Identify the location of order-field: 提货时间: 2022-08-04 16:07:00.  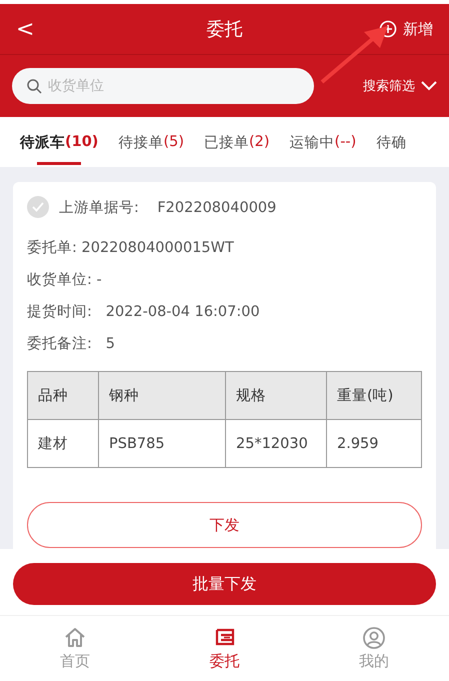
(143, 311).